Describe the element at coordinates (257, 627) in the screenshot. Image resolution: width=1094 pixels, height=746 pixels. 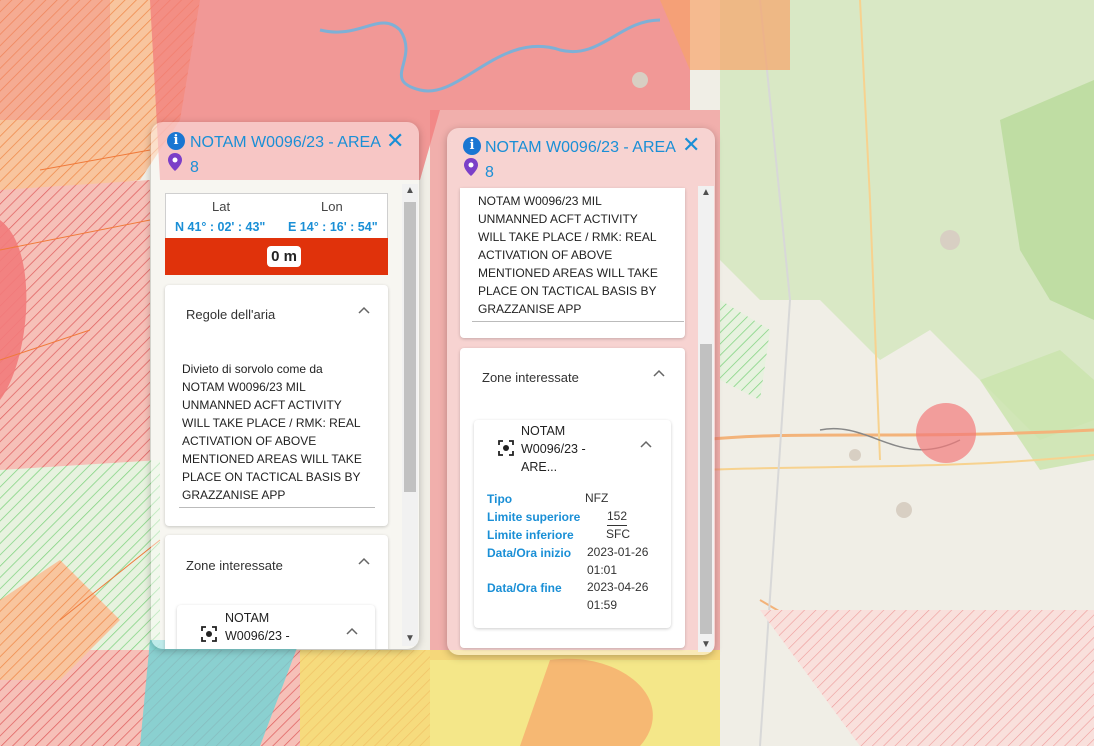
I see `zone-item-label: NOTAM W0096/23 -` at that location.